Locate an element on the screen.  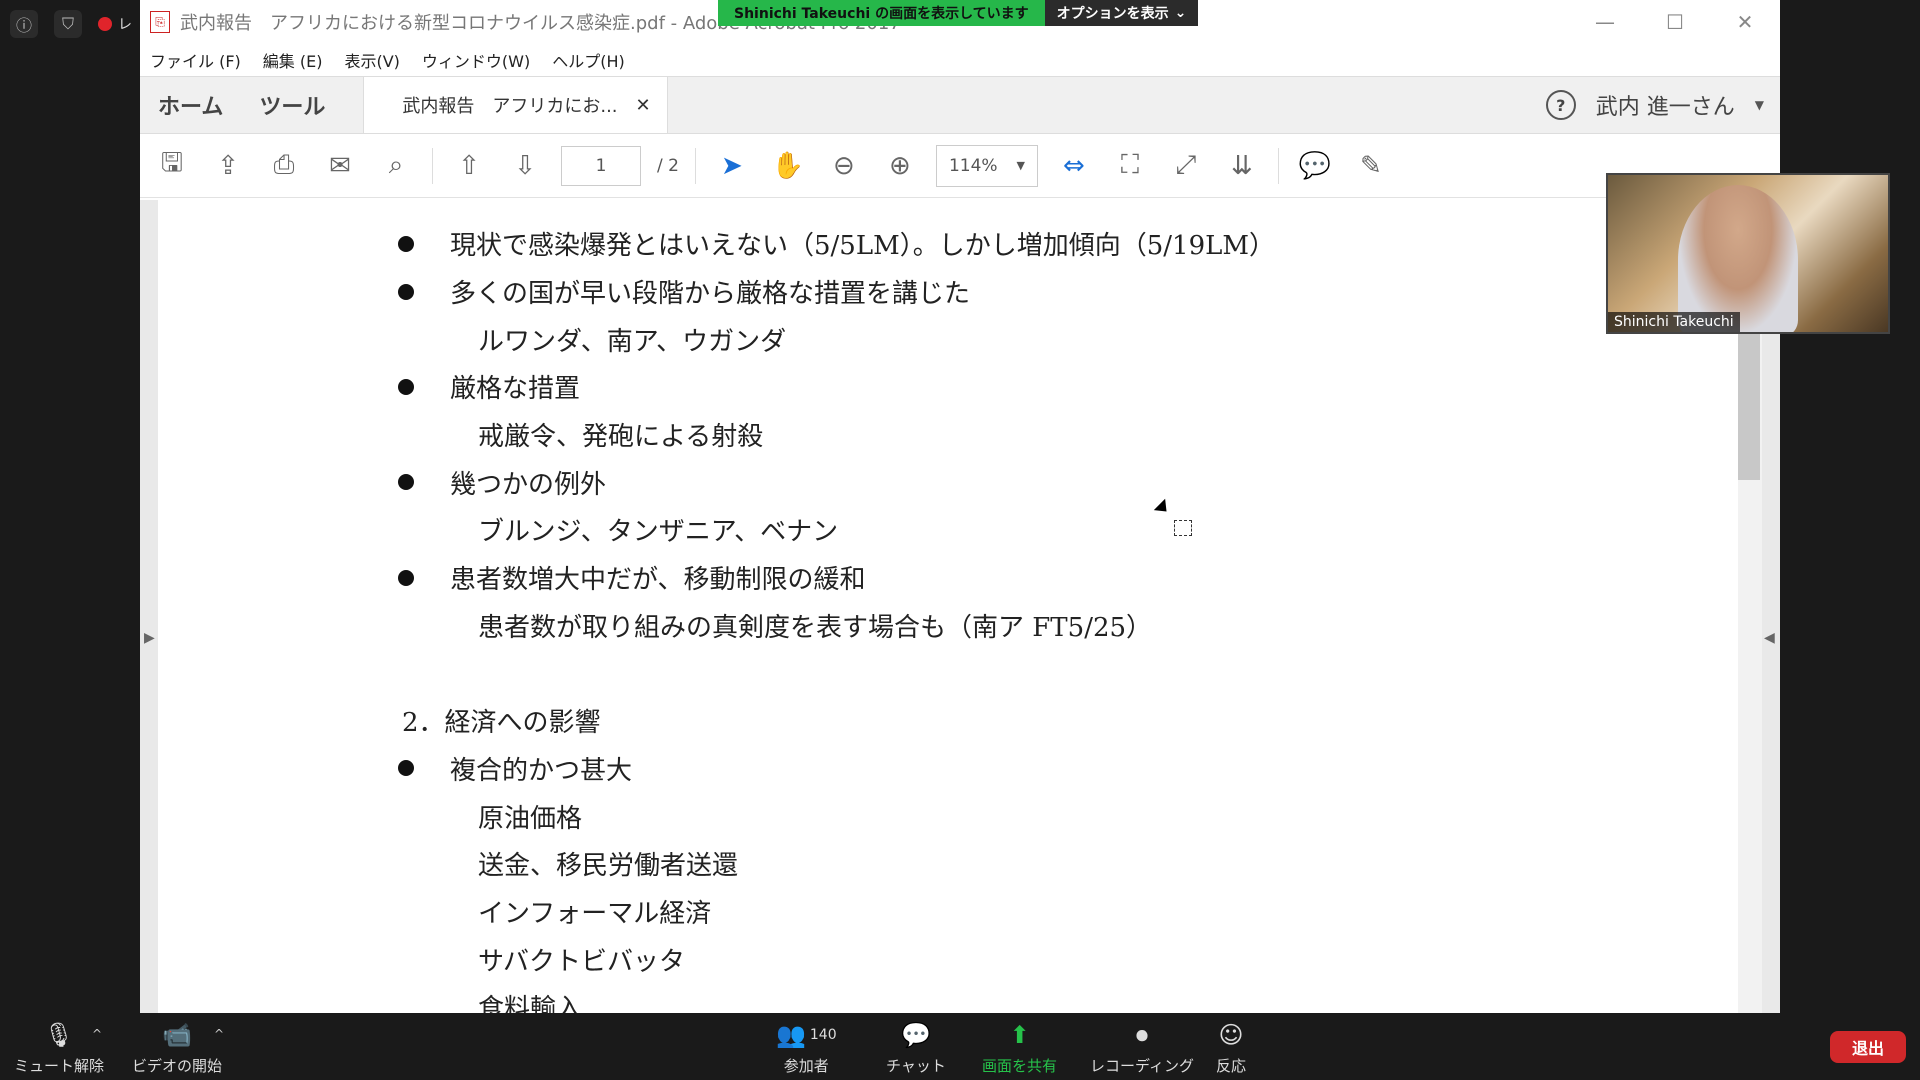
tab-home: ホーム is located at coordinates (190, 105).